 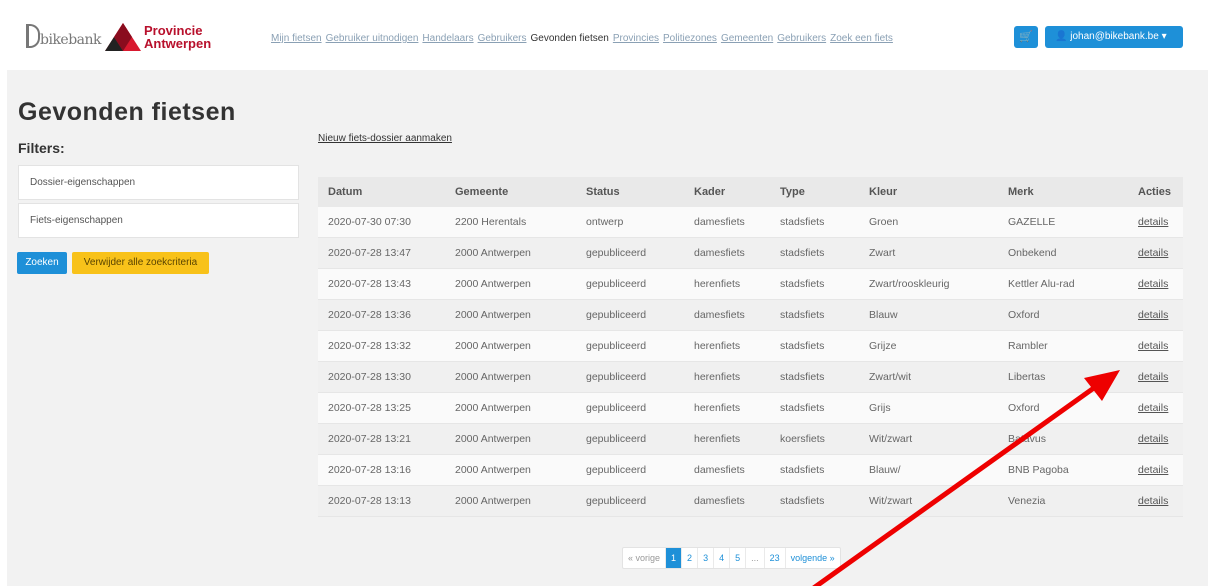 I want to click on nav-item-8: Gebruikers, so click(x=801, y=38).